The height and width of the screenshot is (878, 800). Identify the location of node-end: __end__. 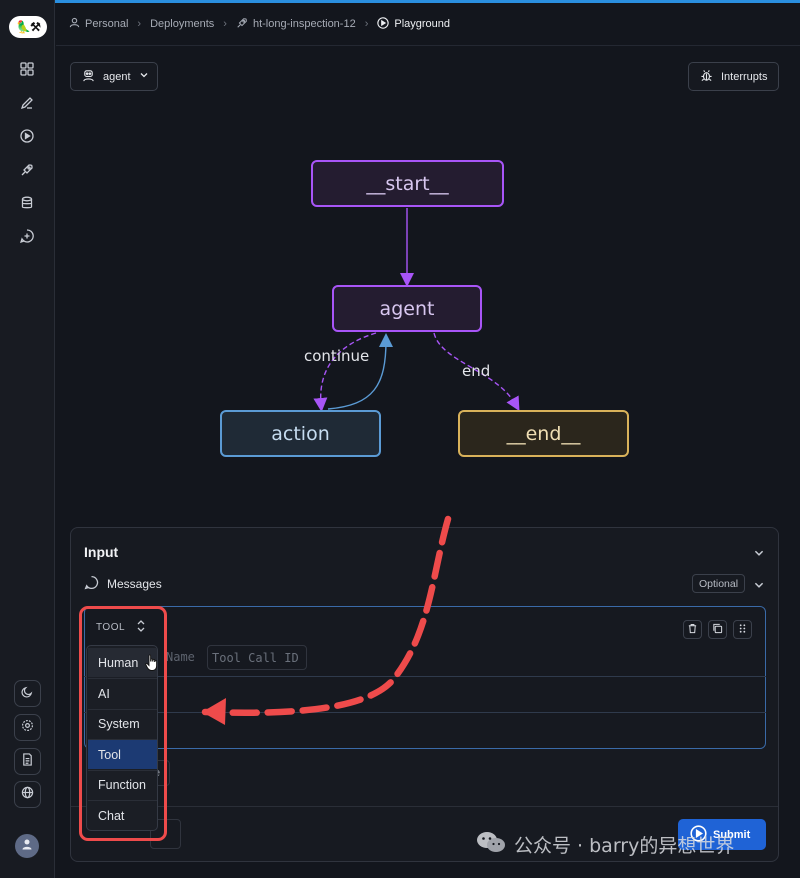
(543, 433).